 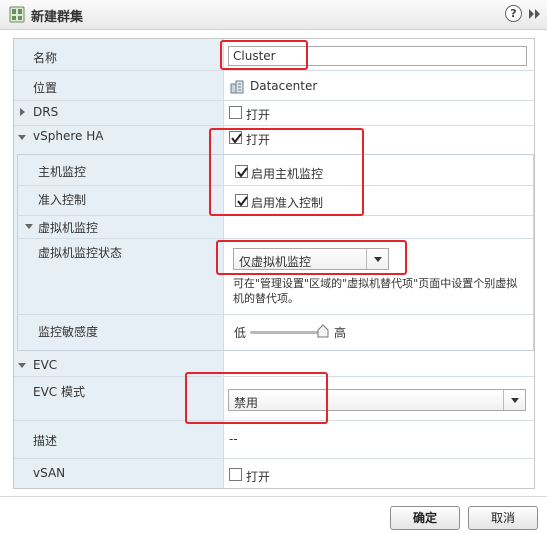 I want to click on dialog-titlebar: 新建群集 ?, so click(x=273, y=15).